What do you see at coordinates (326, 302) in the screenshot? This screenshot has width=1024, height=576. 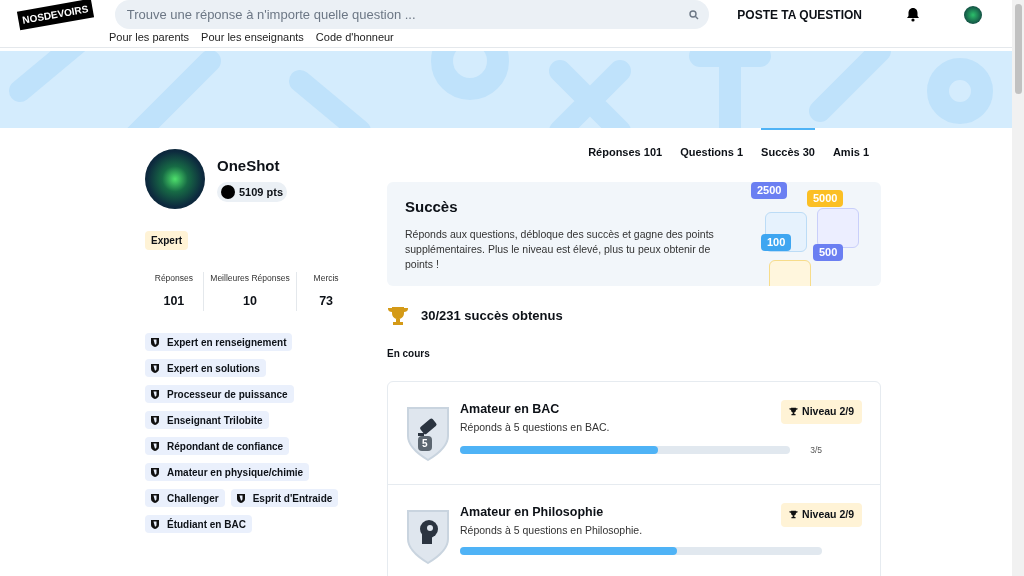 I see `stat-value: 73` at bounding box center [326, 302].